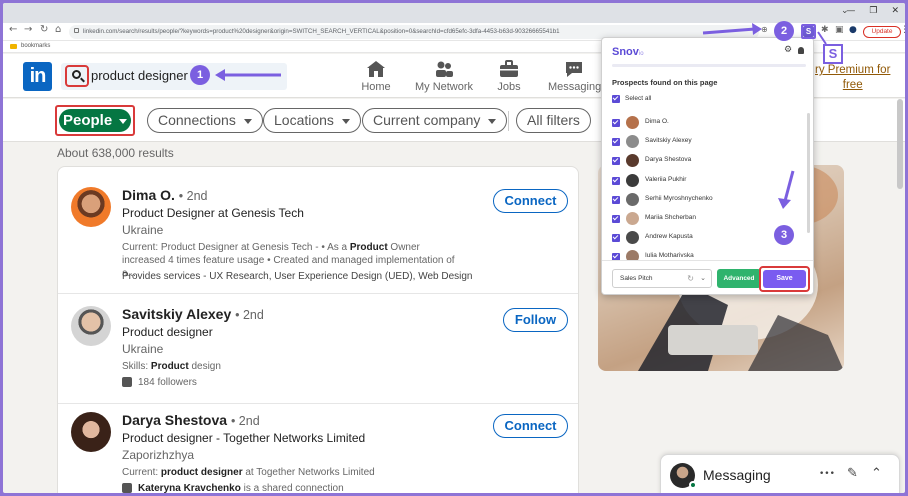 This screenshot has height=496, width=908. What do you see at coordinates (784, 31) in the screenshot?
I see `step-2-badge: 2` at bounding box center [784, 31].